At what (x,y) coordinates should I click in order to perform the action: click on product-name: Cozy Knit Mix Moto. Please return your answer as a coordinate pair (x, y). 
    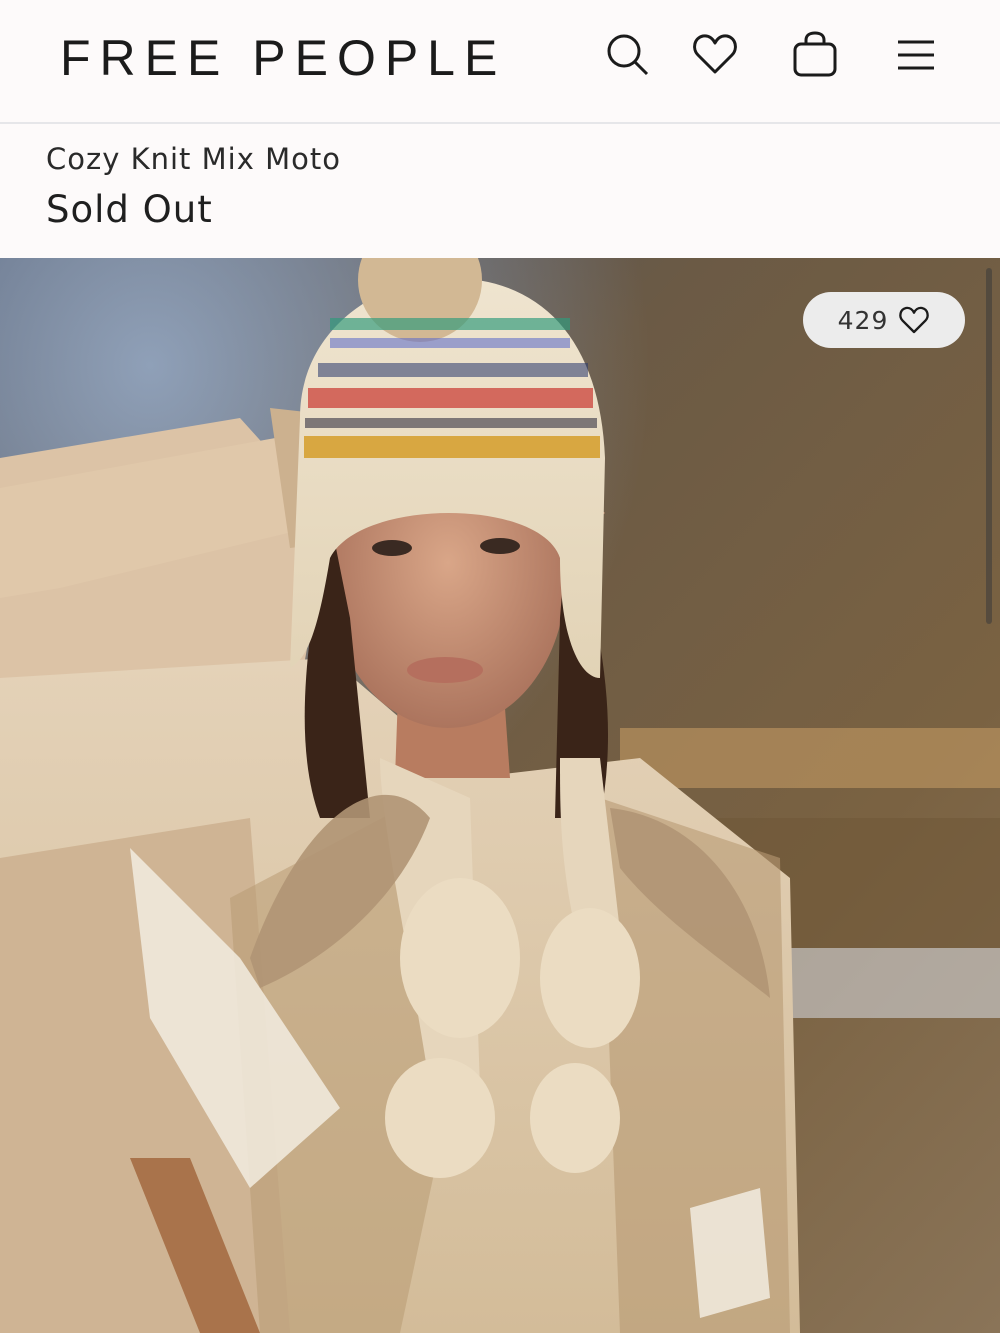
    Looking at the image, I should click on (193, 159).